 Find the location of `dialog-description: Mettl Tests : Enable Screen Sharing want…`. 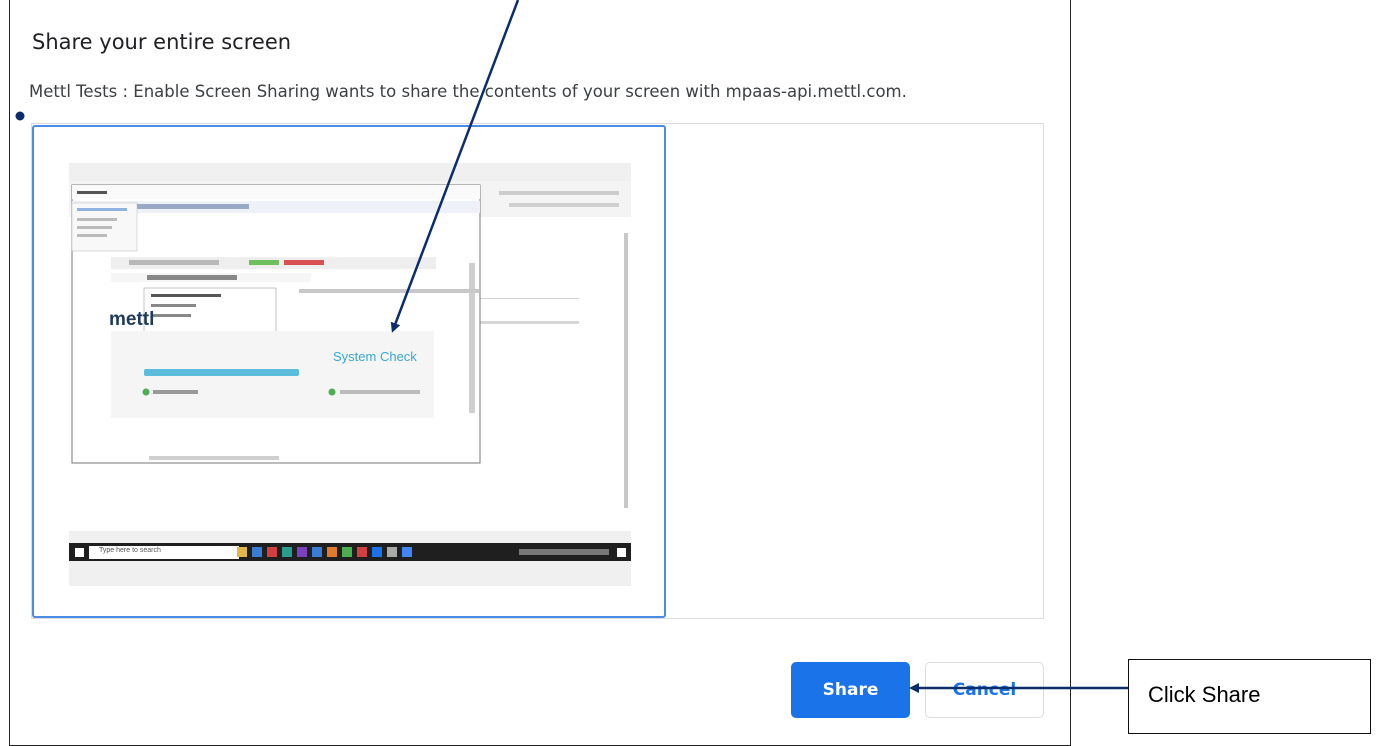

dialog-description: Mettl Tests : Enable Screen Sharing want… is located at coordinates (468, 91).